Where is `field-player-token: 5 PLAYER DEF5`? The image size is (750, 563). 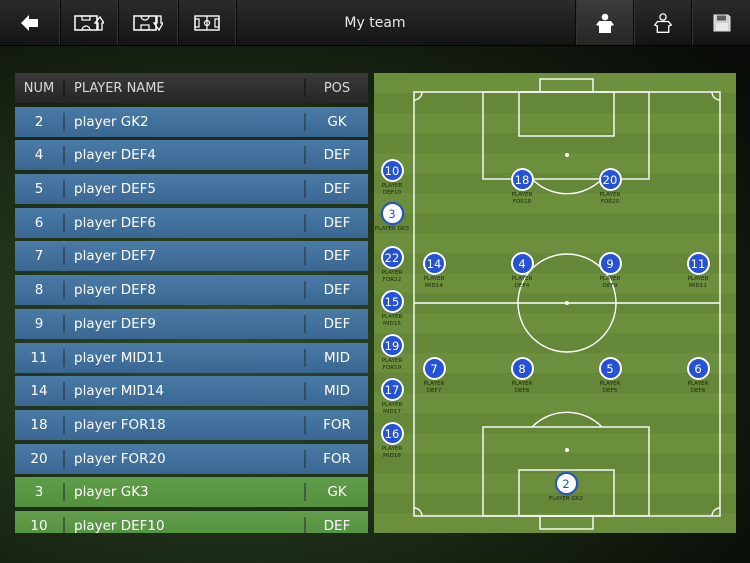
field-player-token: 5 PLAYER DEF5 is located at coordinates (610, 375).